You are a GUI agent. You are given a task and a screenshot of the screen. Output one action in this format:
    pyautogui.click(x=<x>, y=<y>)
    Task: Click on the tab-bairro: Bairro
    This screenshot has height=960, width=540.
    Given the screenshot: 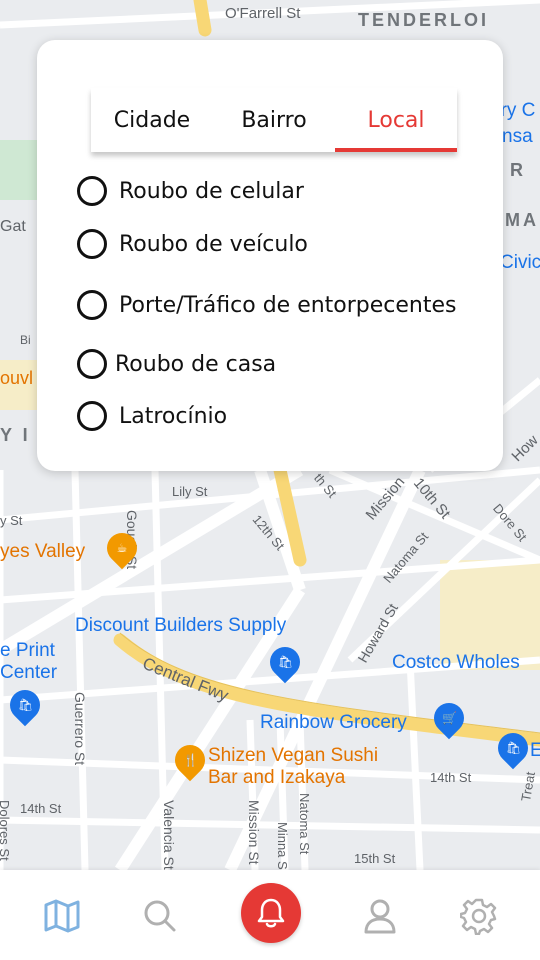 What is the action you would take?
    pyautogui.click(x=274, y=120)
    